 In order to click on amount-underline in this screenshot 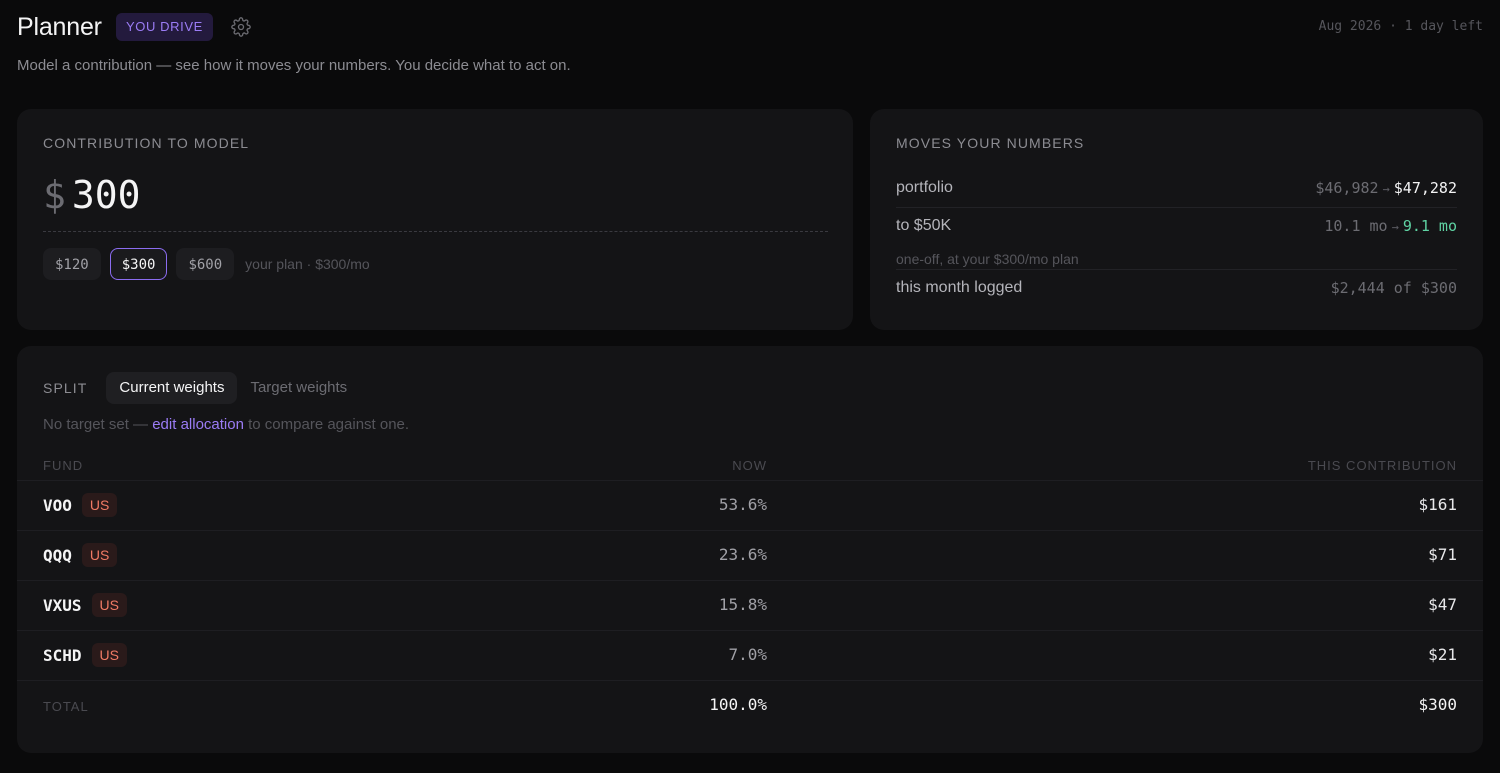, I will do `click(435, 231)`.